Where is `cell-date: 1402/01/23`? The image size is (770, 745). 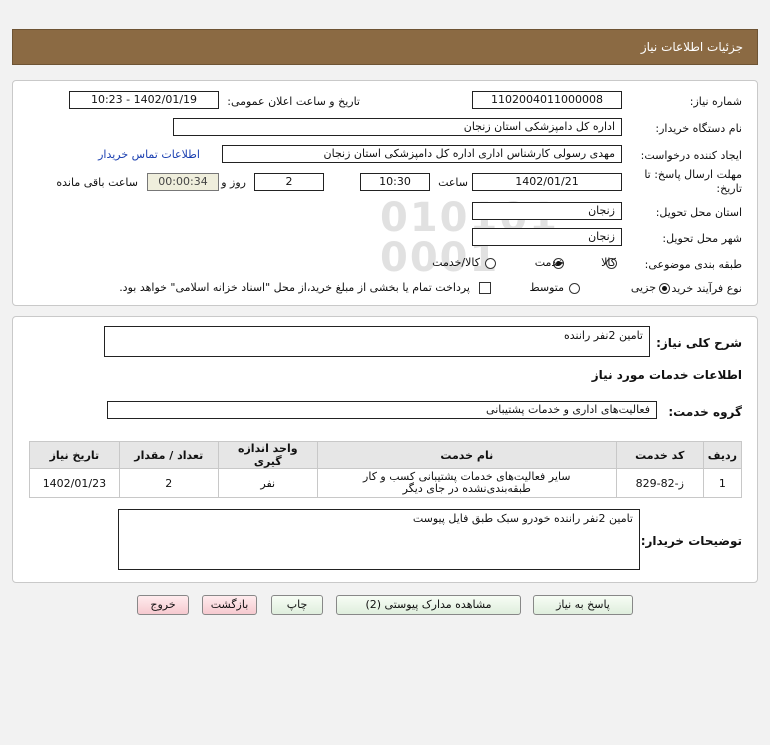
cell-date: 1402/01/23 is located at coordinates (74, 483).